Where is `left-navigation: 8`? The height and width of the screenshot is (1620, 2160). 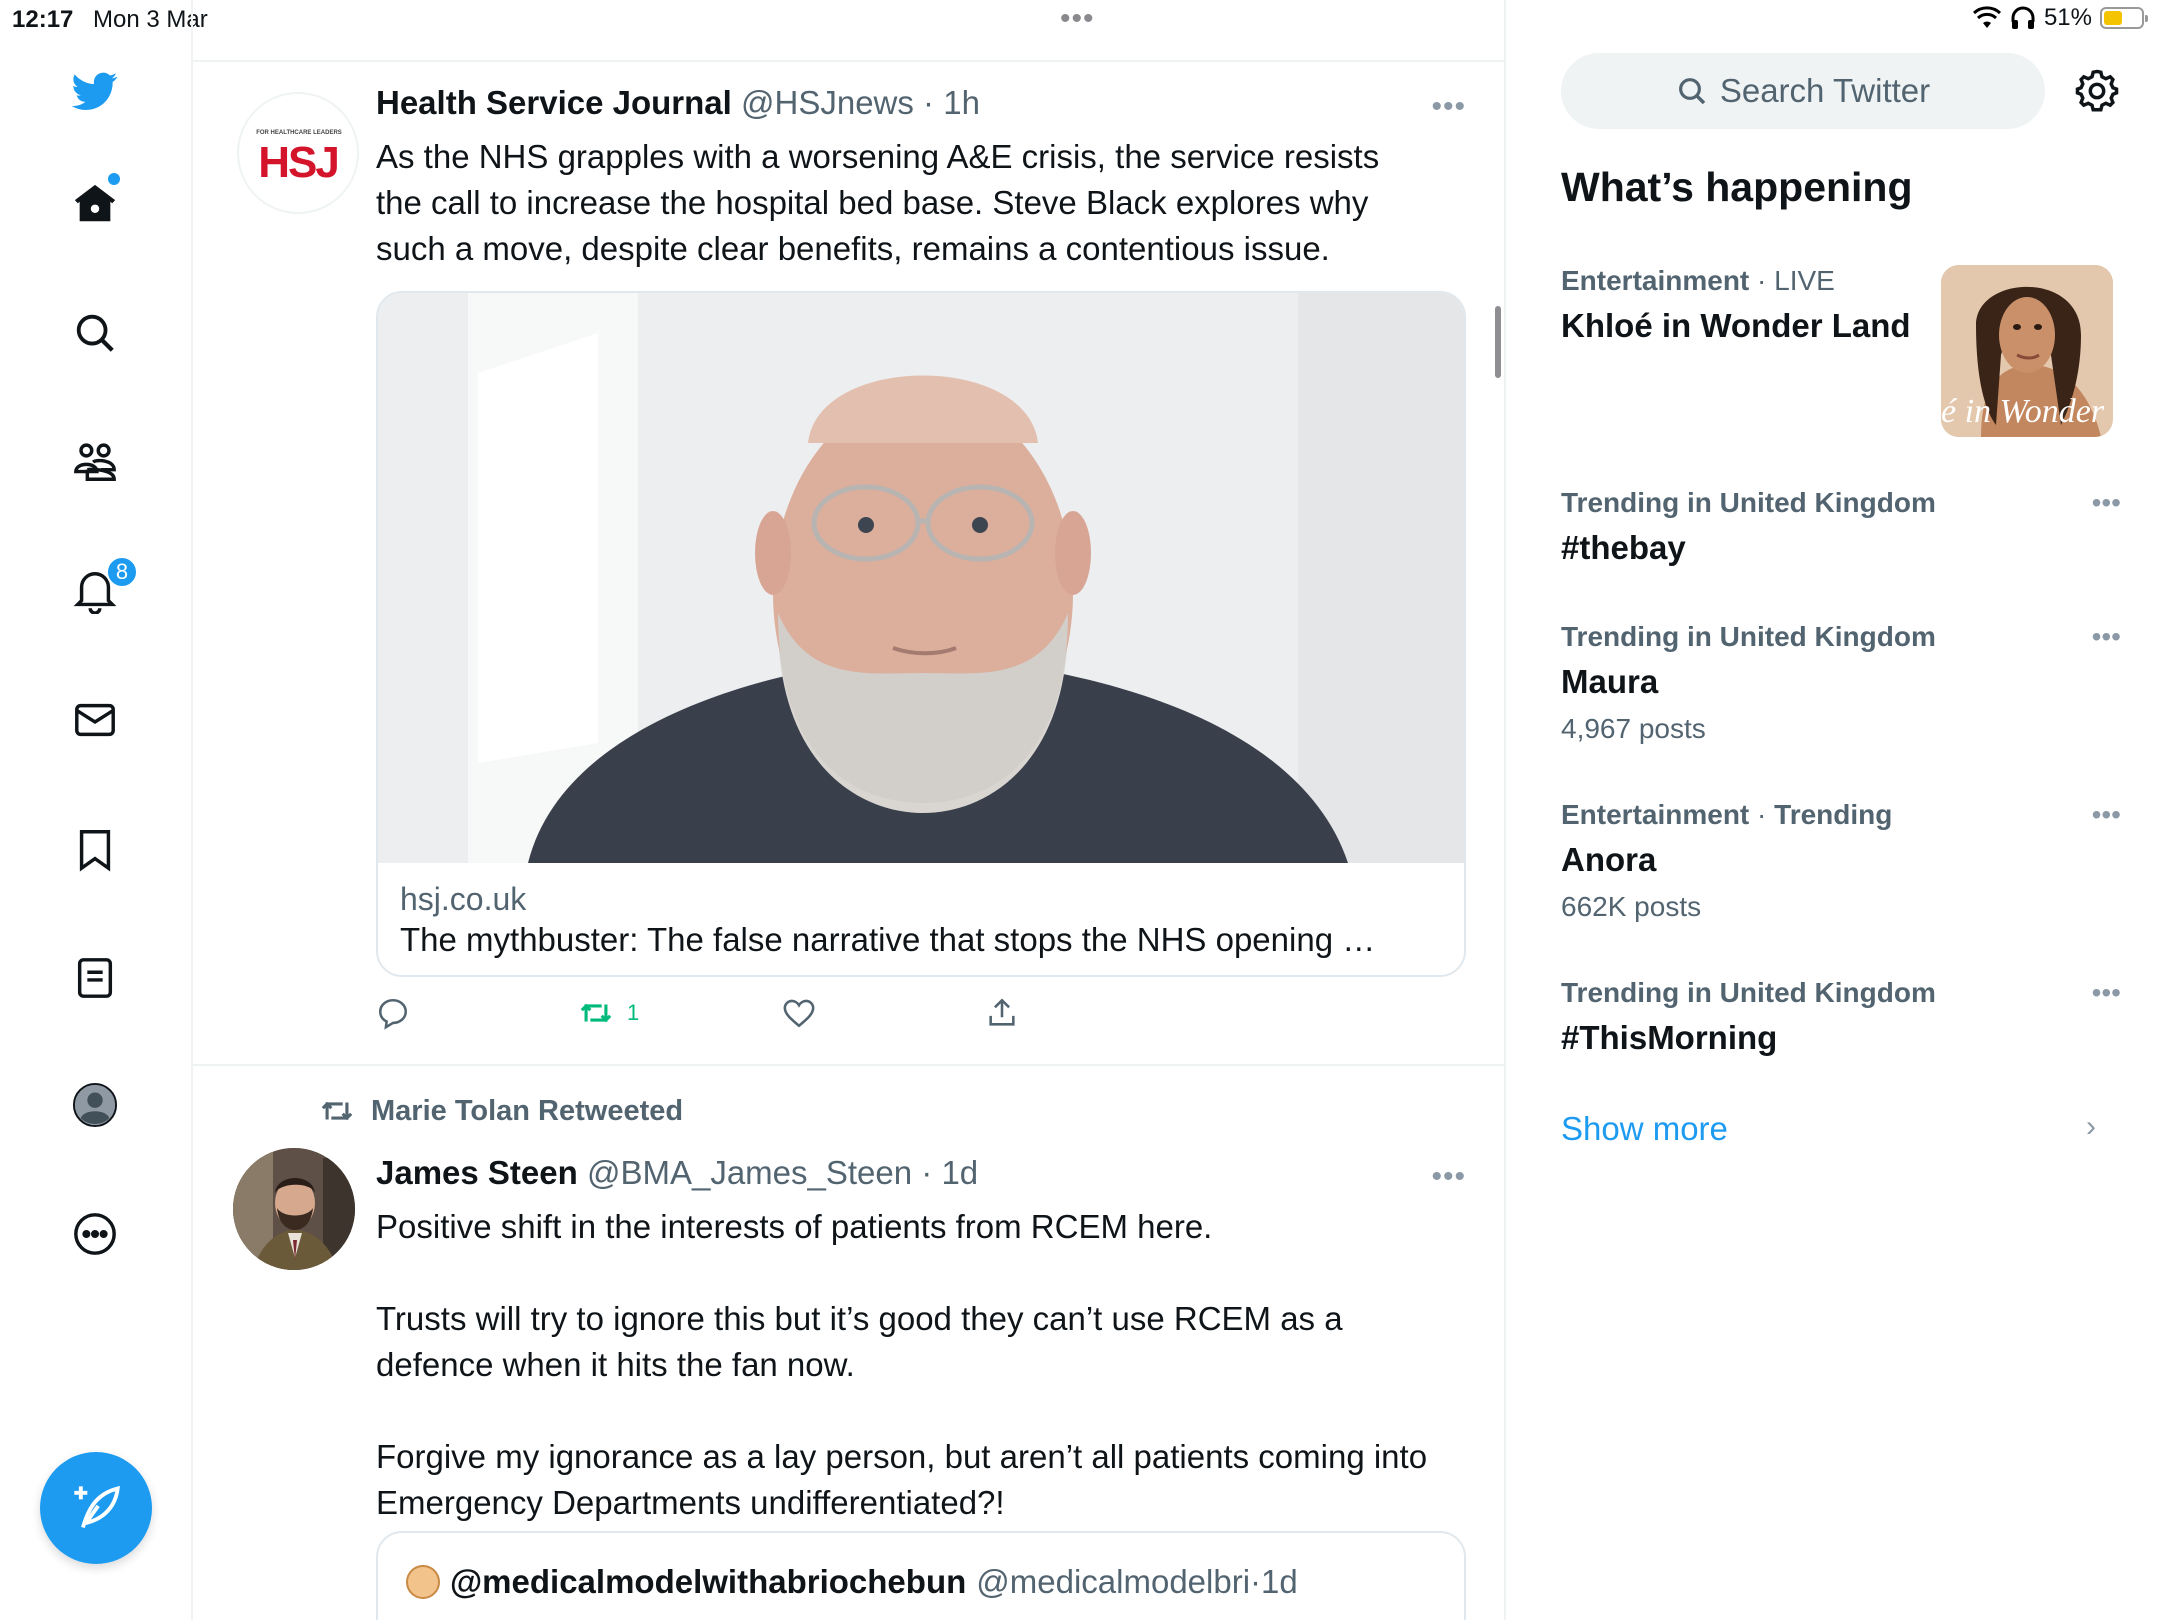 left-navigation: 8 is located at coordinates (96, 810).